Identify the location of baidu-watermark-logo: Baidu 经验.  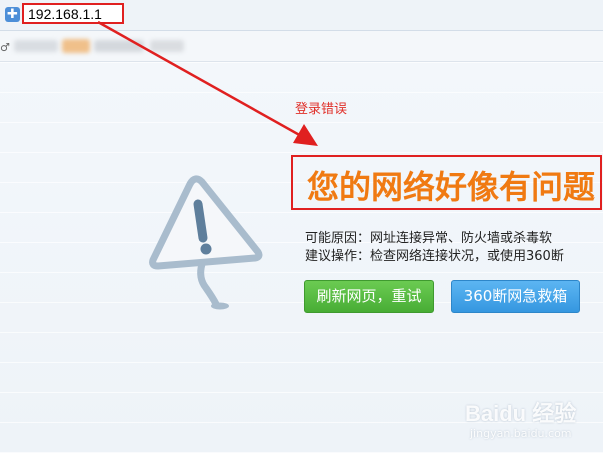
(521, 413).